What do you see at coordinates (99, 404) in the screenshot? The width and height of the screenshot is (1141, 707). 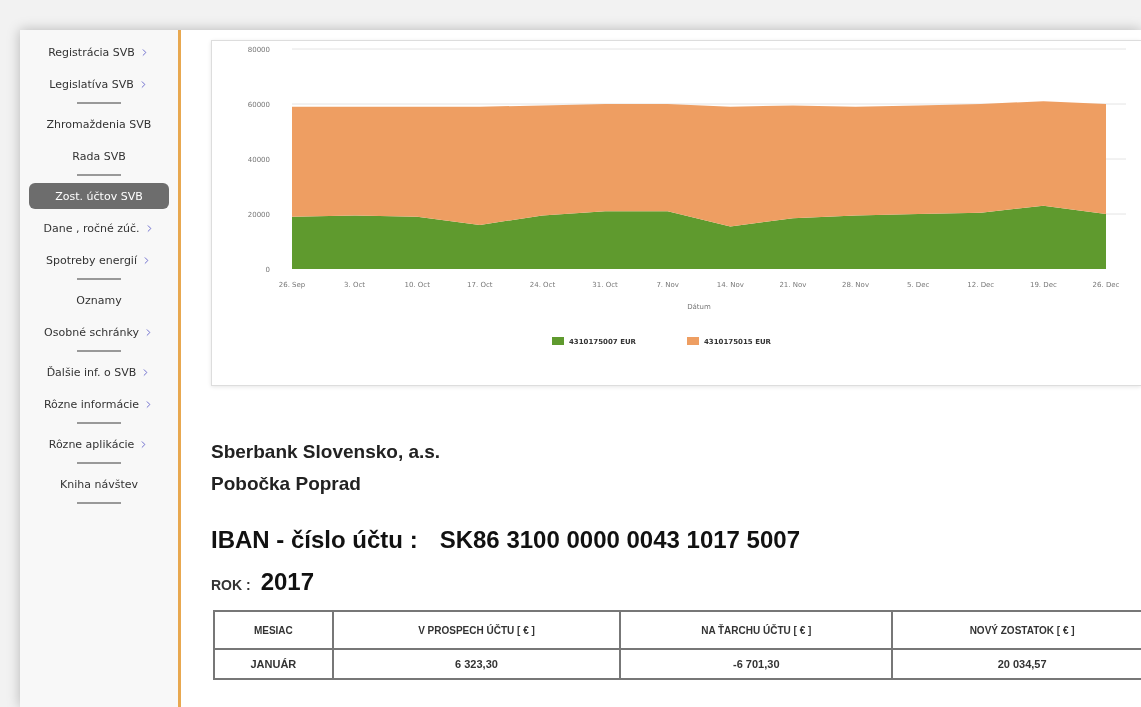 I see `sidebar-item: Rôzne informácie` at bounding box center [99, 404].